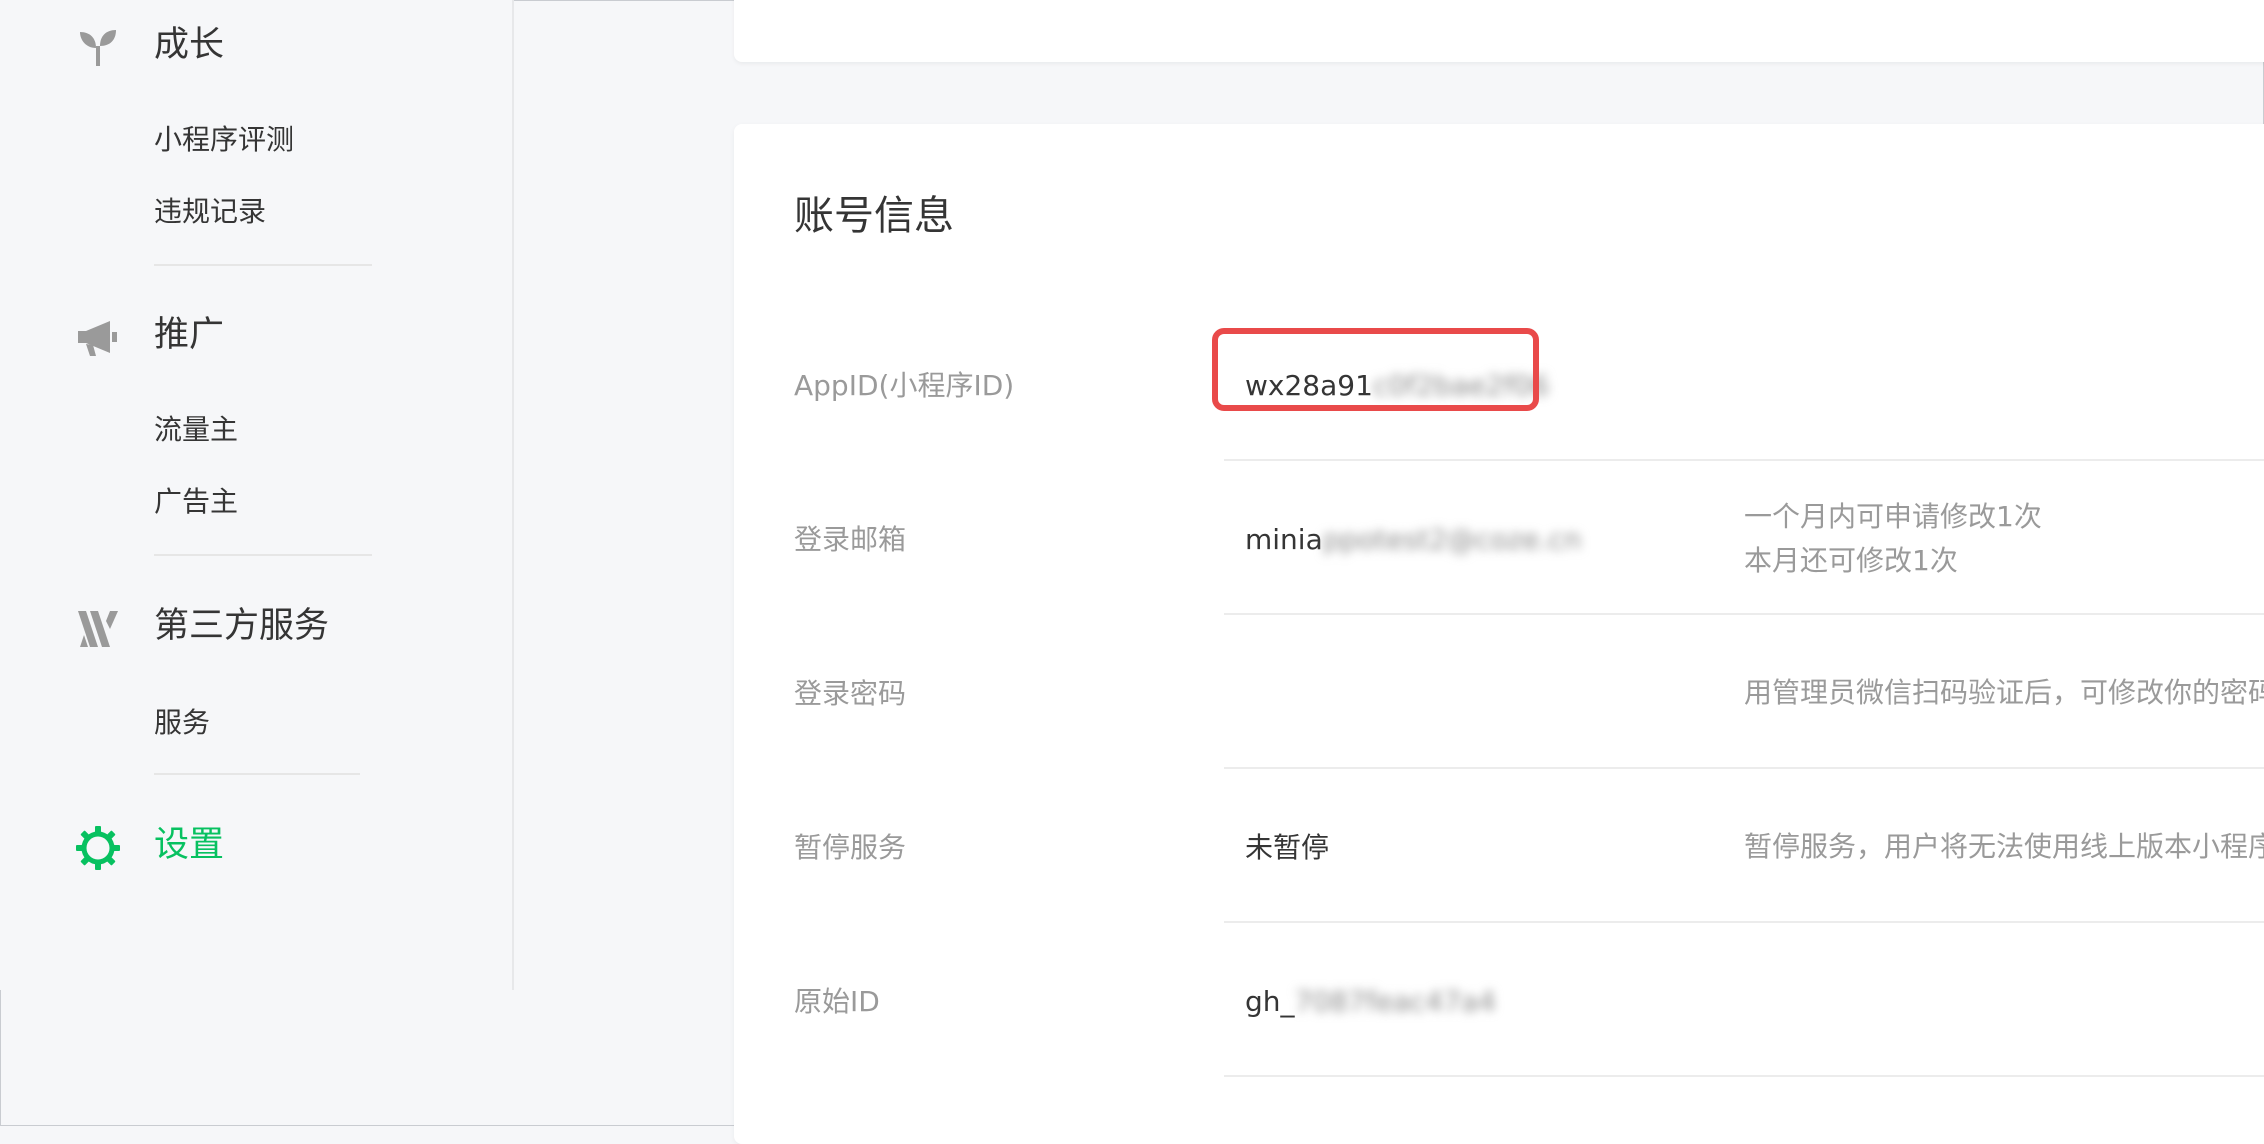  What do you see at coordinates (1499, 31) in the screenshot?
I see `top-card` at bounding box center [1499, 31].